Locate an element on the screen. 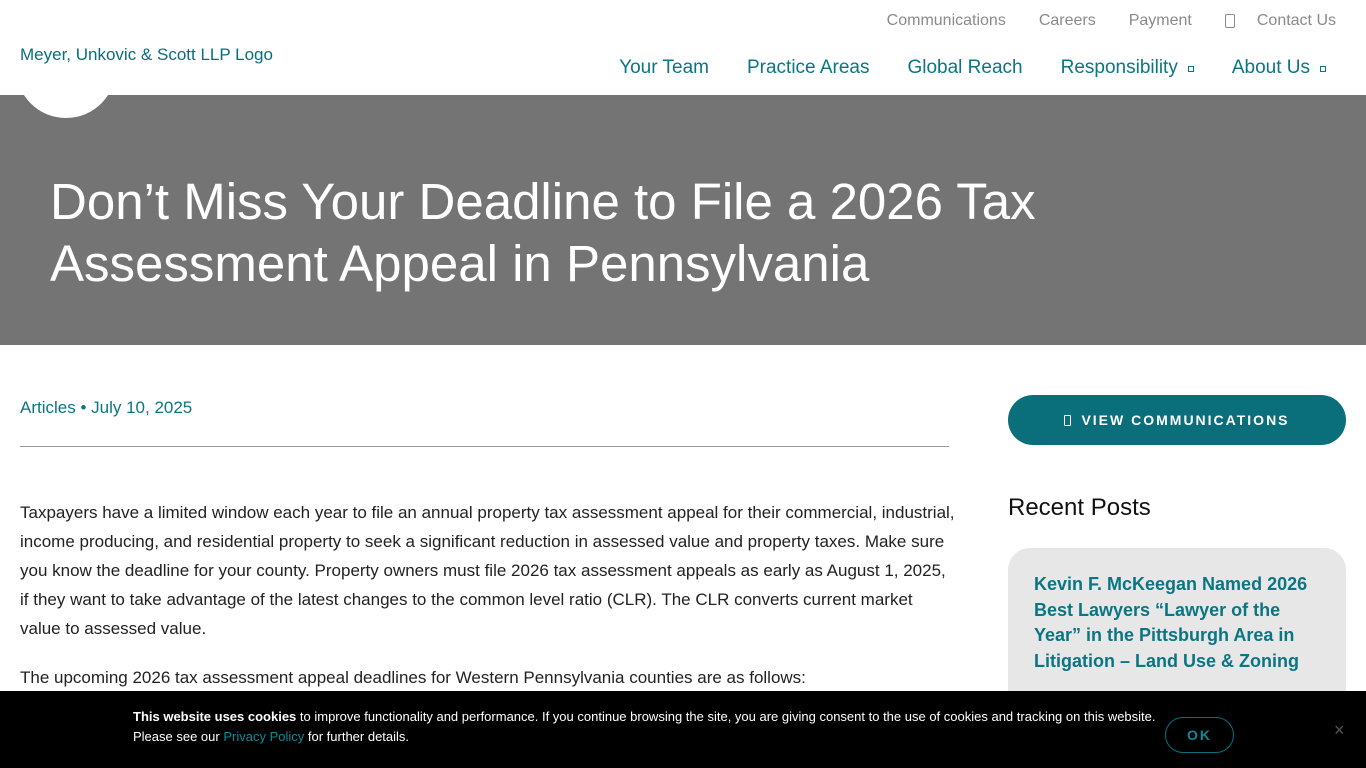 The height and width of the screenshot is (768, 1366). phone-icon is located at coordinates (1229, 21).